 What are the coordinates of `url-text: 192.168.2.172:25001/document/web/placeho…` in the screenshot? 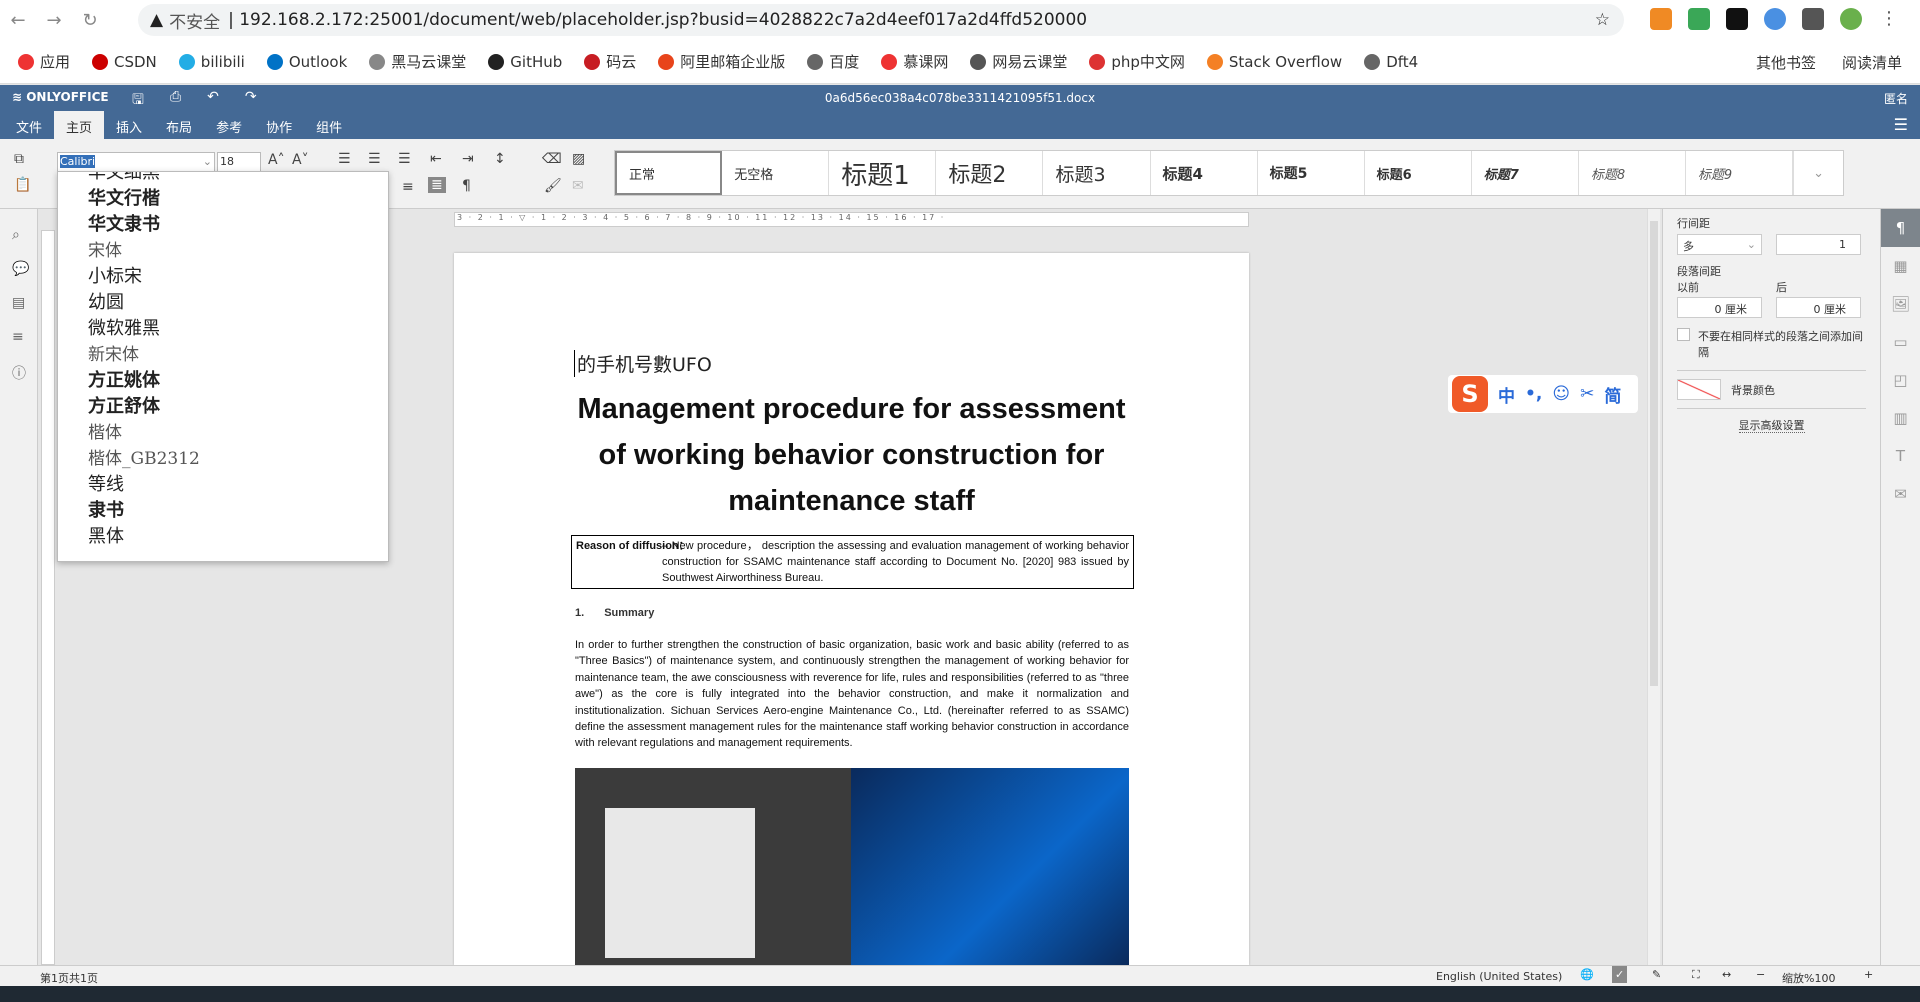 It's located at (663, 20).